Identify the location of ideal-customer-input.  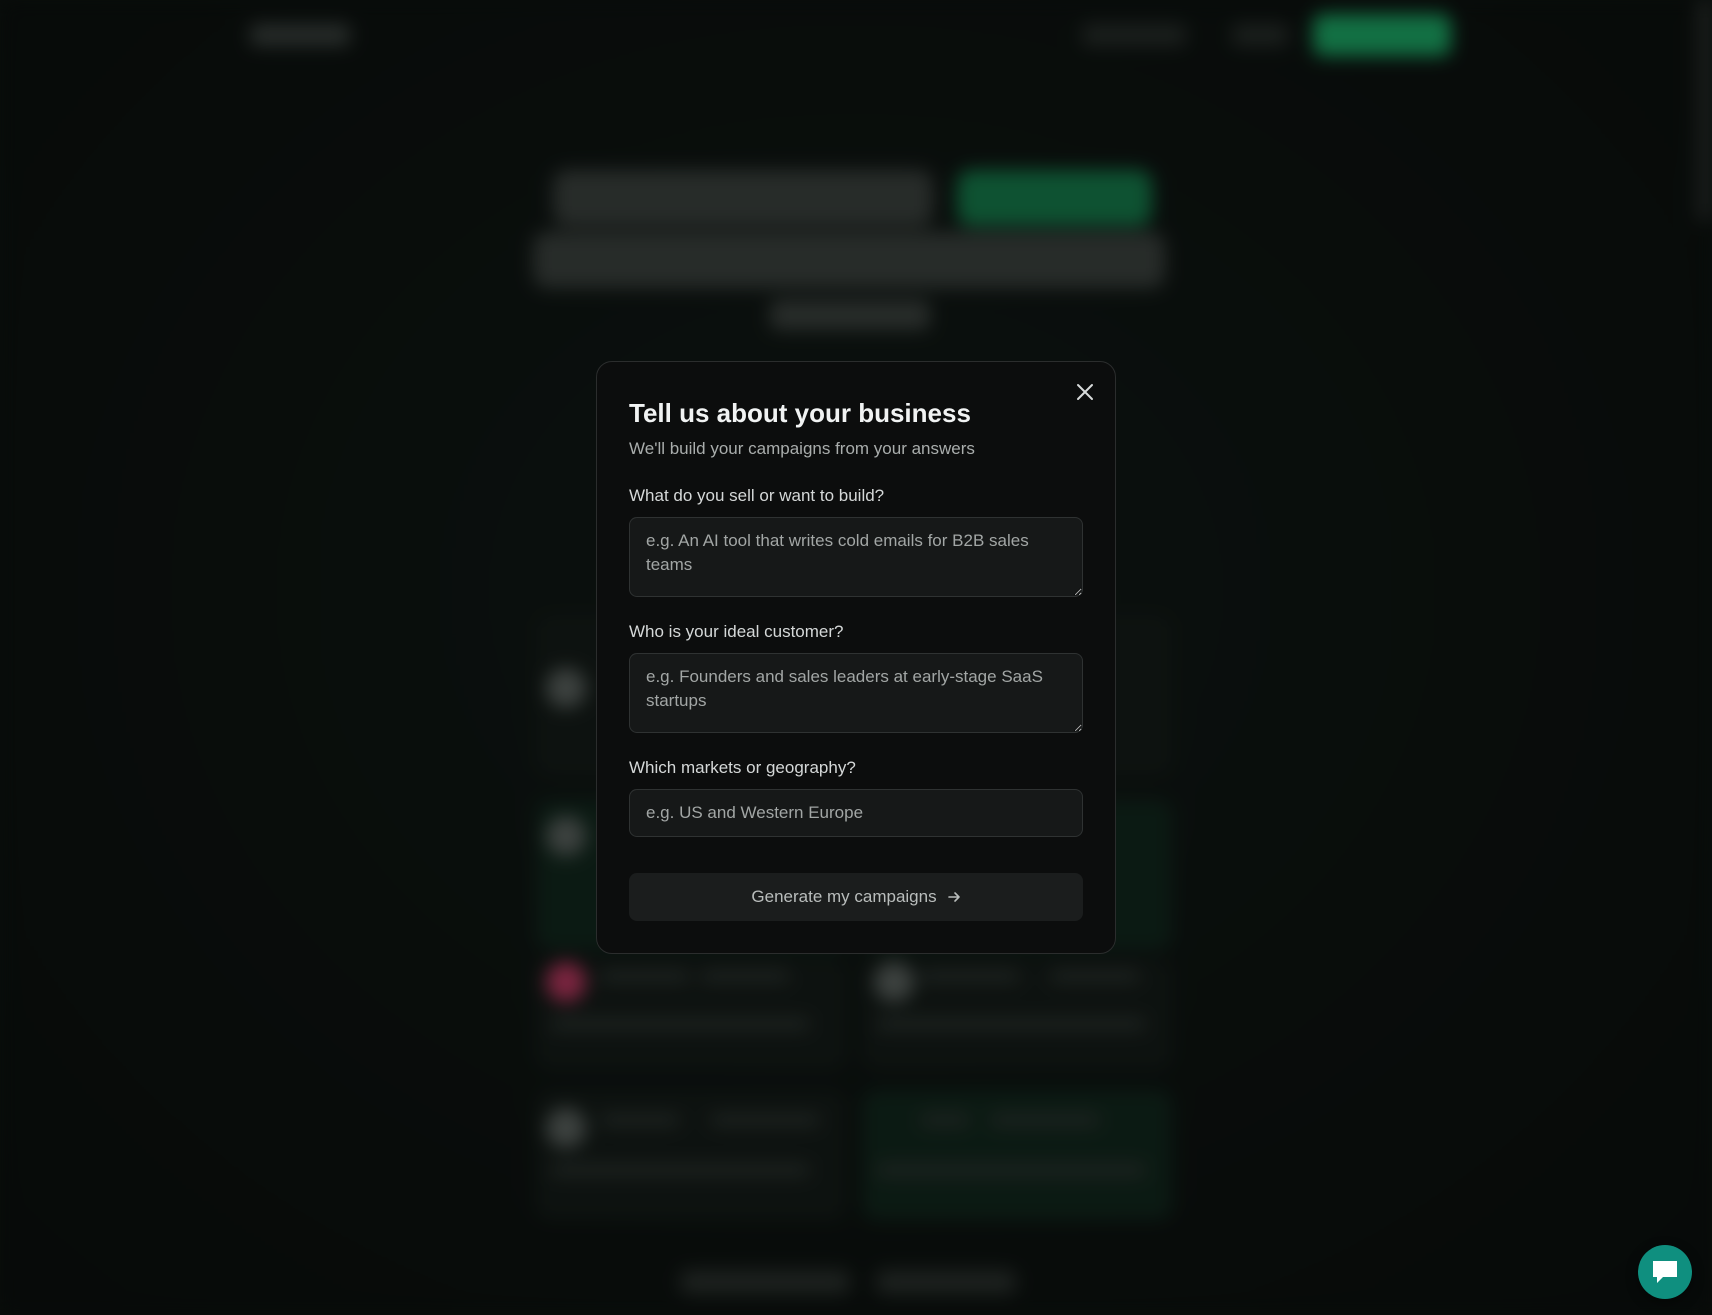
(856, 693).